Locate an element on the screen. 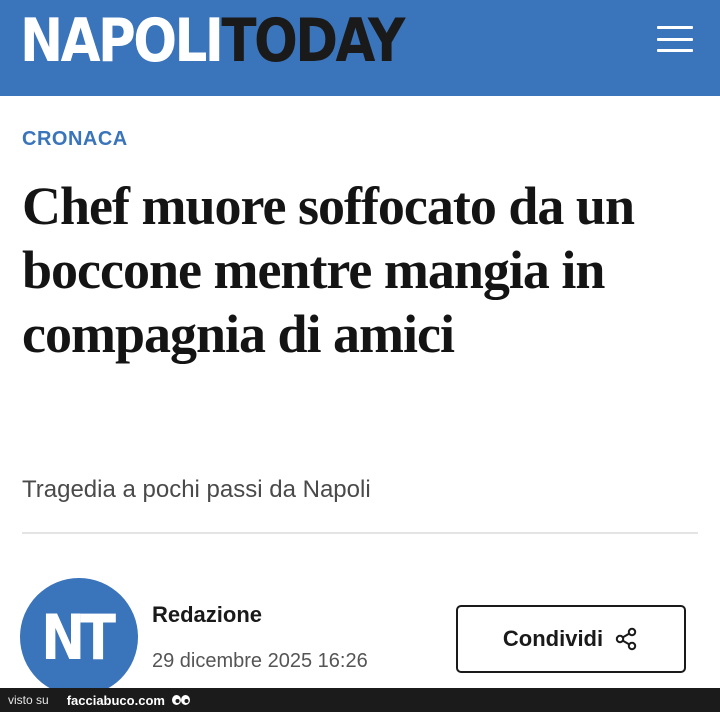  avatar-initials: NT is located at coordinates (78, 637).